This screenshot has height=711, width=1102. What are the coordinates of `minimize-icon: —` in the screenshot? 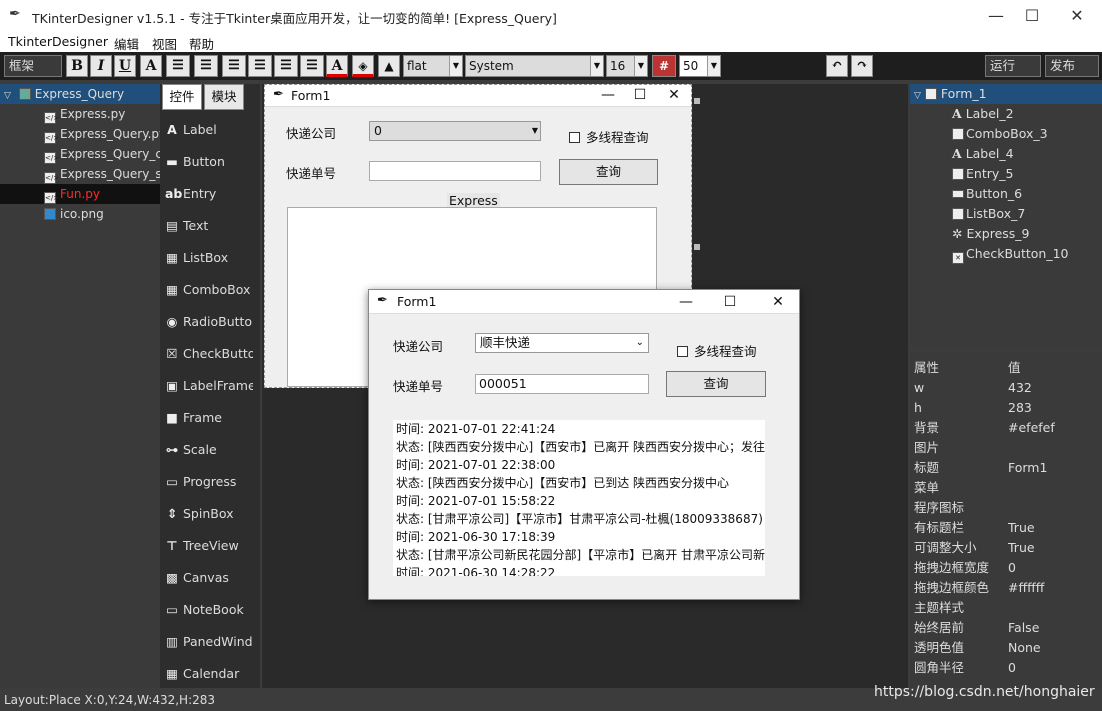 It's located at (686, 302).